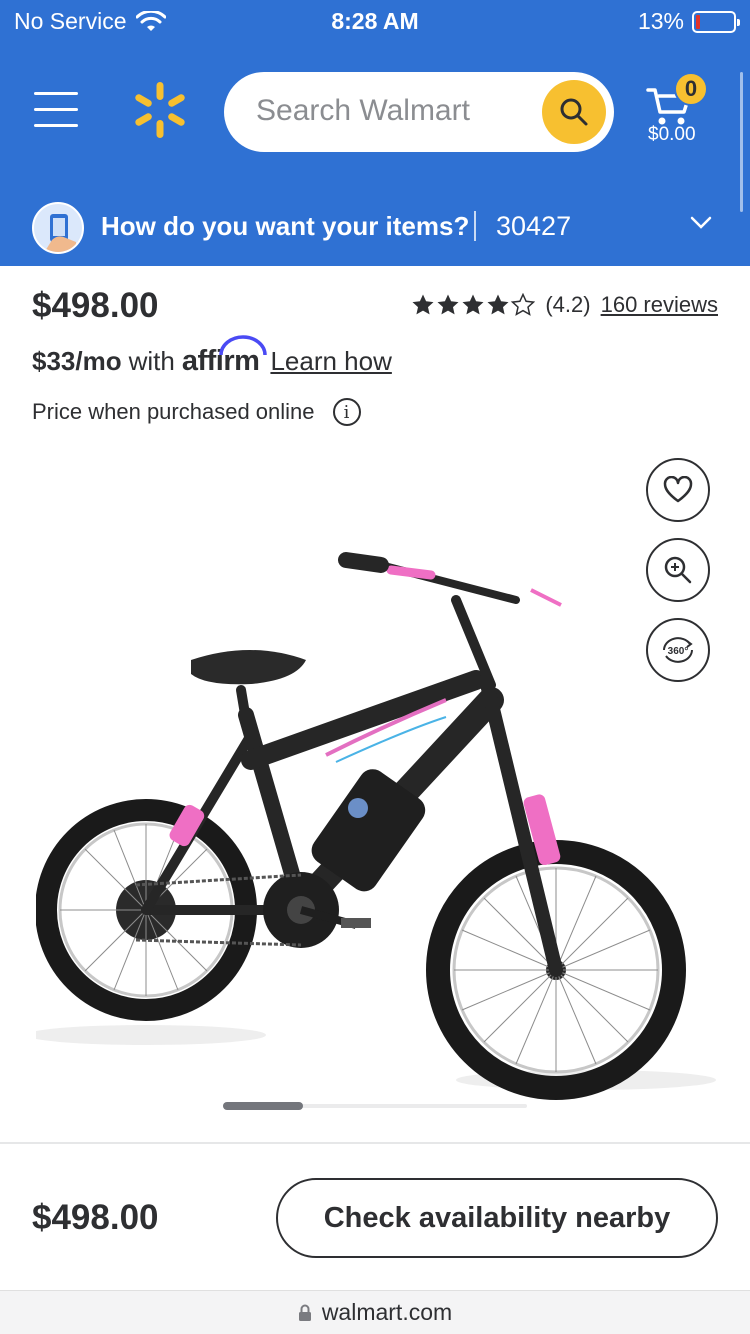 The image size is (750, 1334). Describe the element at coordinates (173, 411) in the screenshot. I see `price-note-text: Price when purchased online` at that location.